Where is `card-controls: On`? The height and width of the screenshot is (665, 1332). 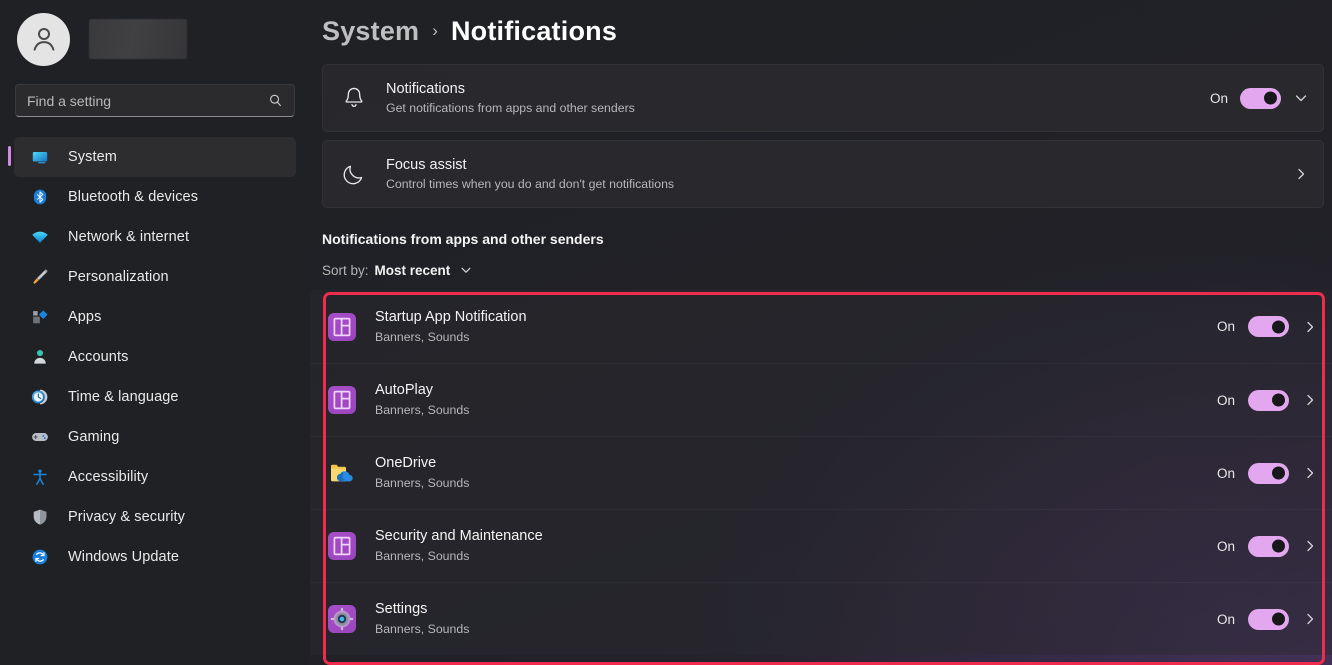
card-controls: On is located at coordinates (1259, 98).